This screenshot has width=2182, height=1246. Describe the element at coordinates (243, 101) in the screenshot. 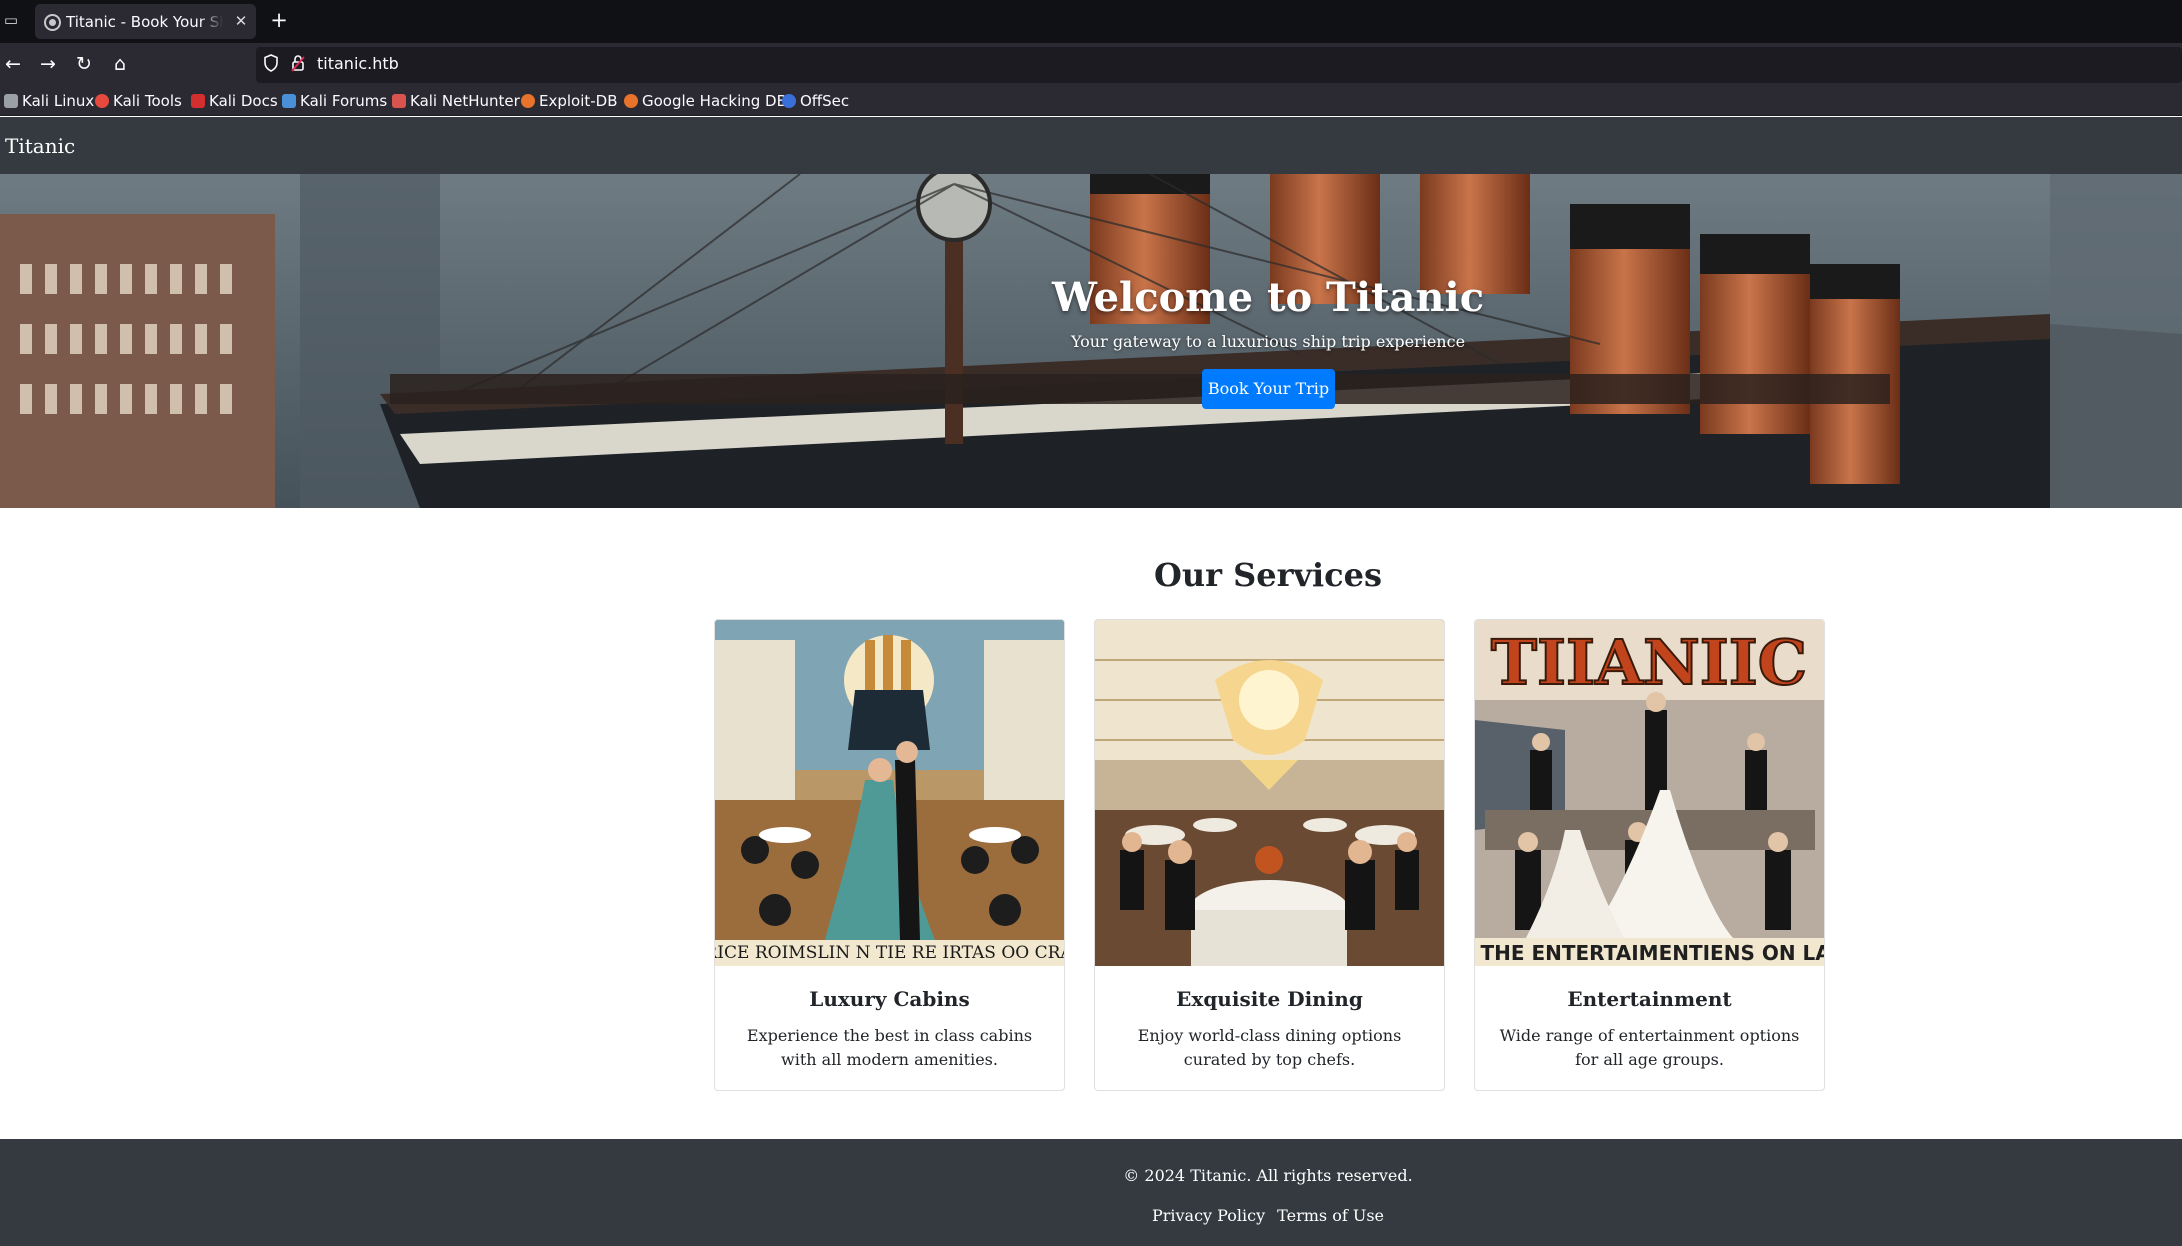

I see `bookmark-label: Kali Docs` at that location.